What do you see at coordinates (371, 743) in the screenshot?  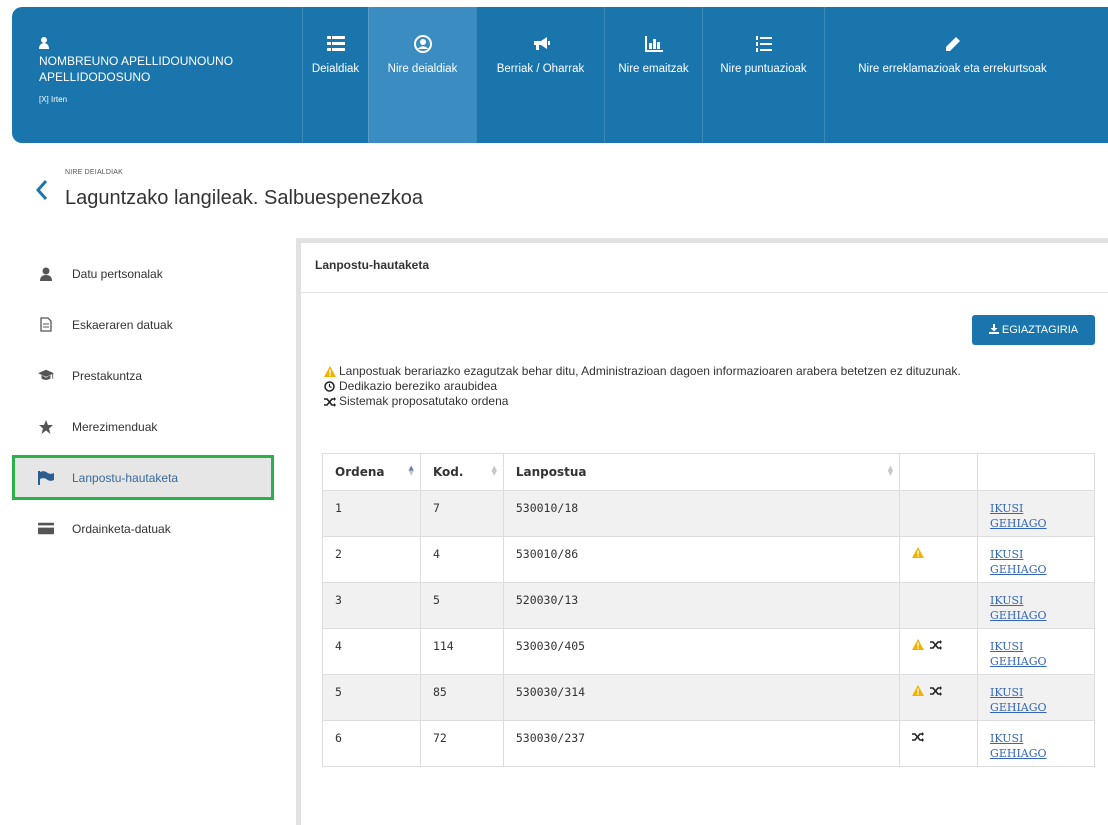 I see `cell-order: 6` at bounding box center [371, 743].